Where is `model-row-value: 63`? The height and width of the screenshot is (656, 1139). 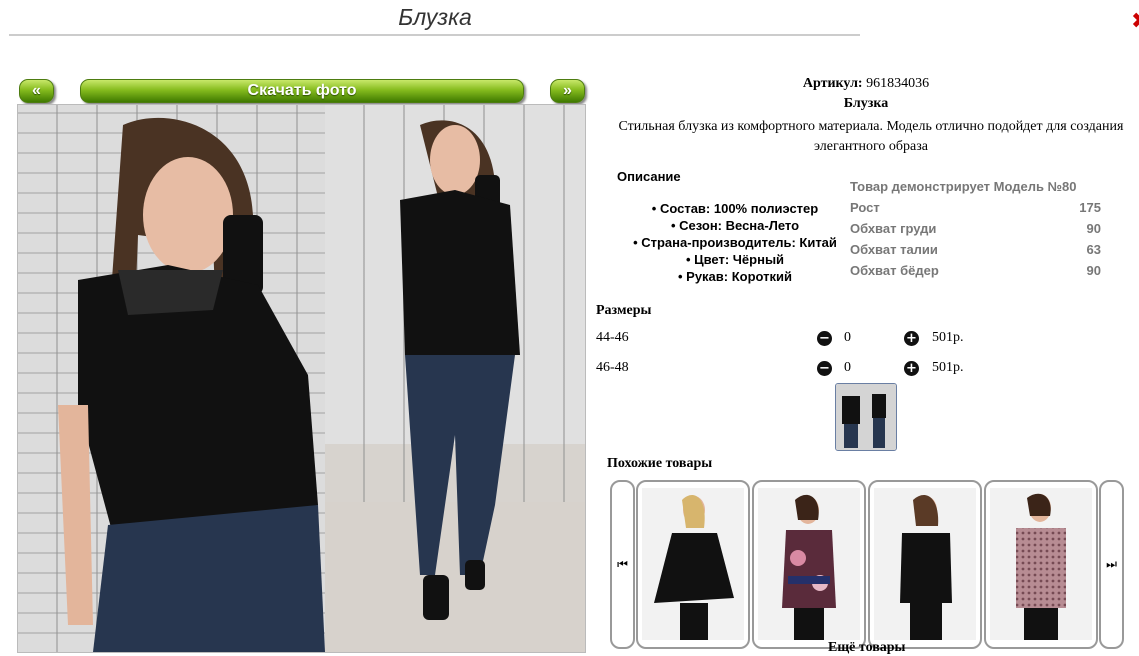
model-row-value: 63 is located at coordinates (1093, 249).